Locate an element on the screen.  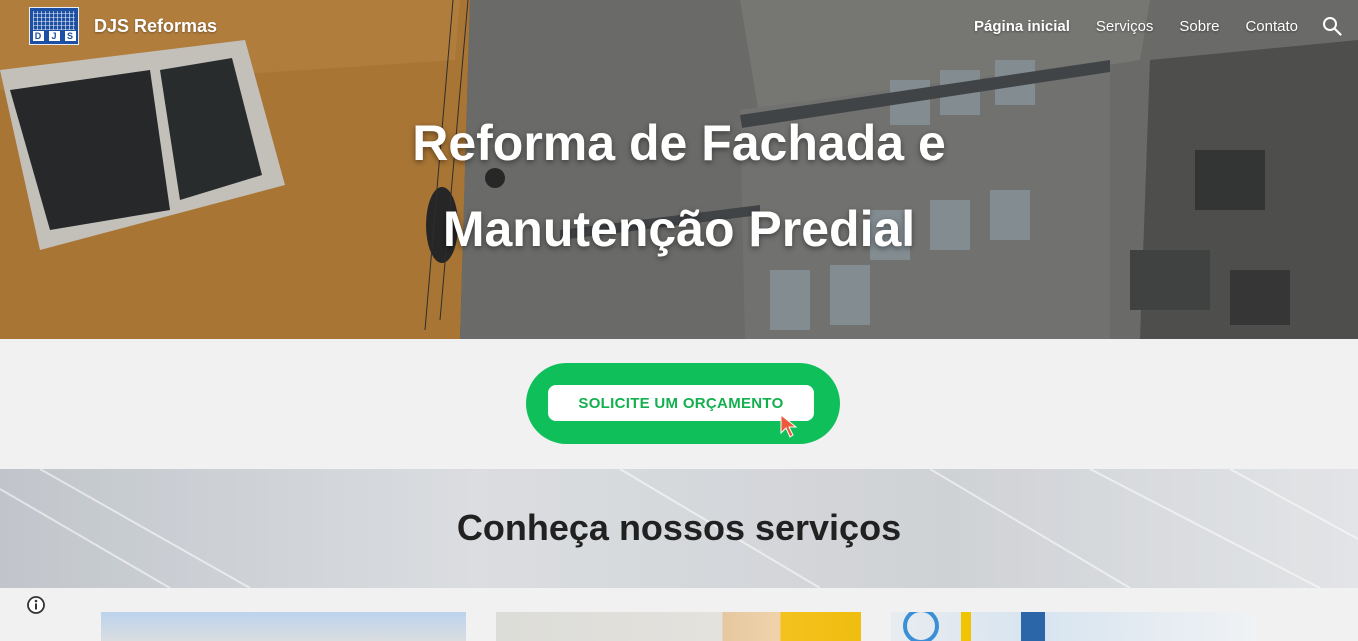
nav-item-about: Sobre is located at coordinates (1199, 26).